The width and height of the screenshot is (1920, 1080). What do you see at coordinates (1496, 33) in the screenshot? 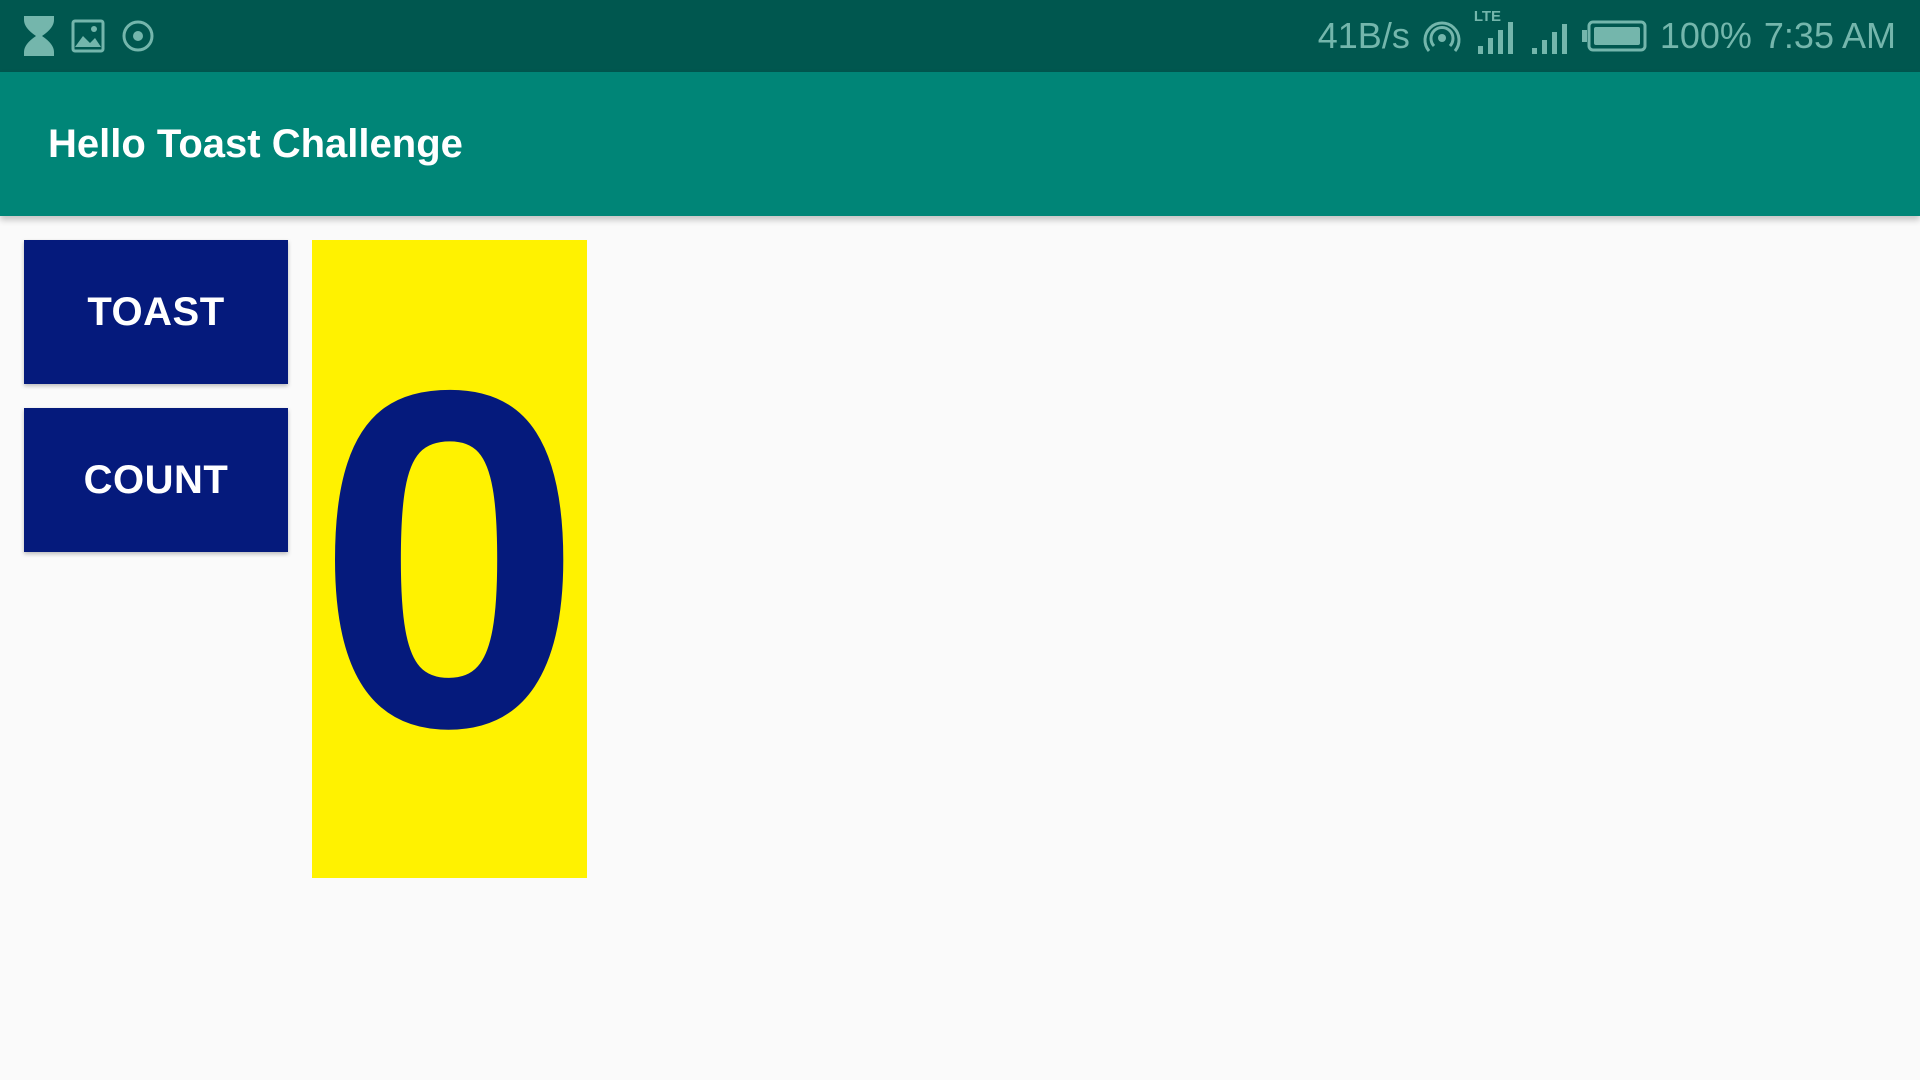
I see `signal-lte-icon: LTE` at bounding box center [1496, 33].